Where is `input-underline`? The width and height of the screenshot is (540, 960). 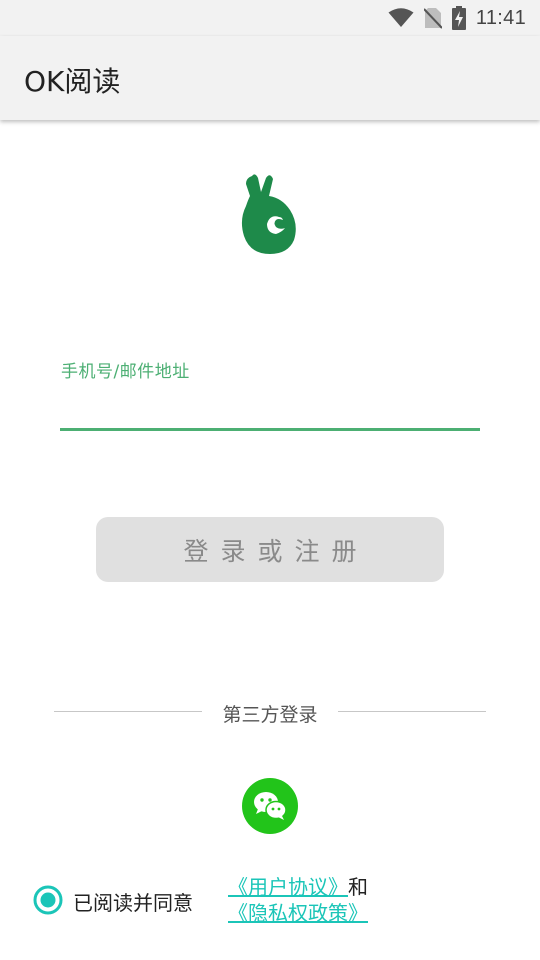 input-underline is located at coordinates (270, 429).